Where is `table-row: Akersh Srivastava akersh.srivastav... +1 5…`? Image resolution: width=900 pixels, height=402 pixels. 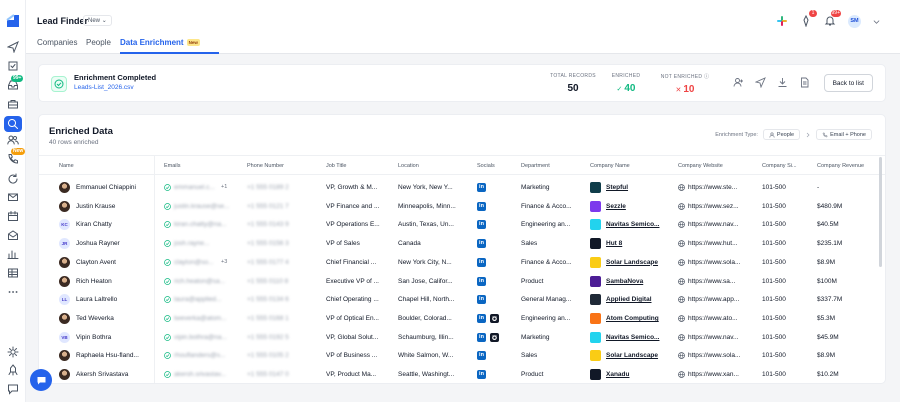 table-row: Akersh Srivastava akersh.srivastav... +1 5… is located at coordinates (462, 374).